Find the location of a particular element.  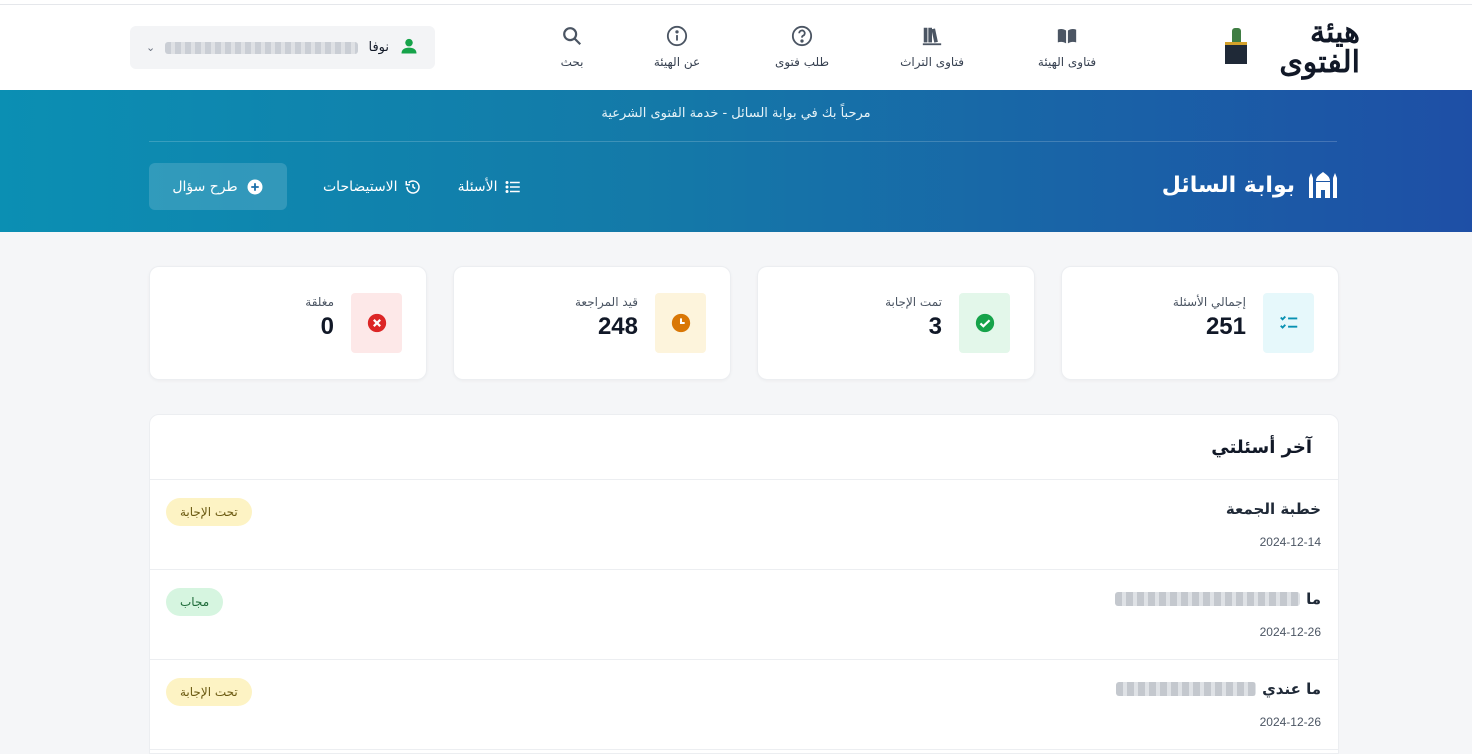

clock-icon is located at coordinates (680, 323).